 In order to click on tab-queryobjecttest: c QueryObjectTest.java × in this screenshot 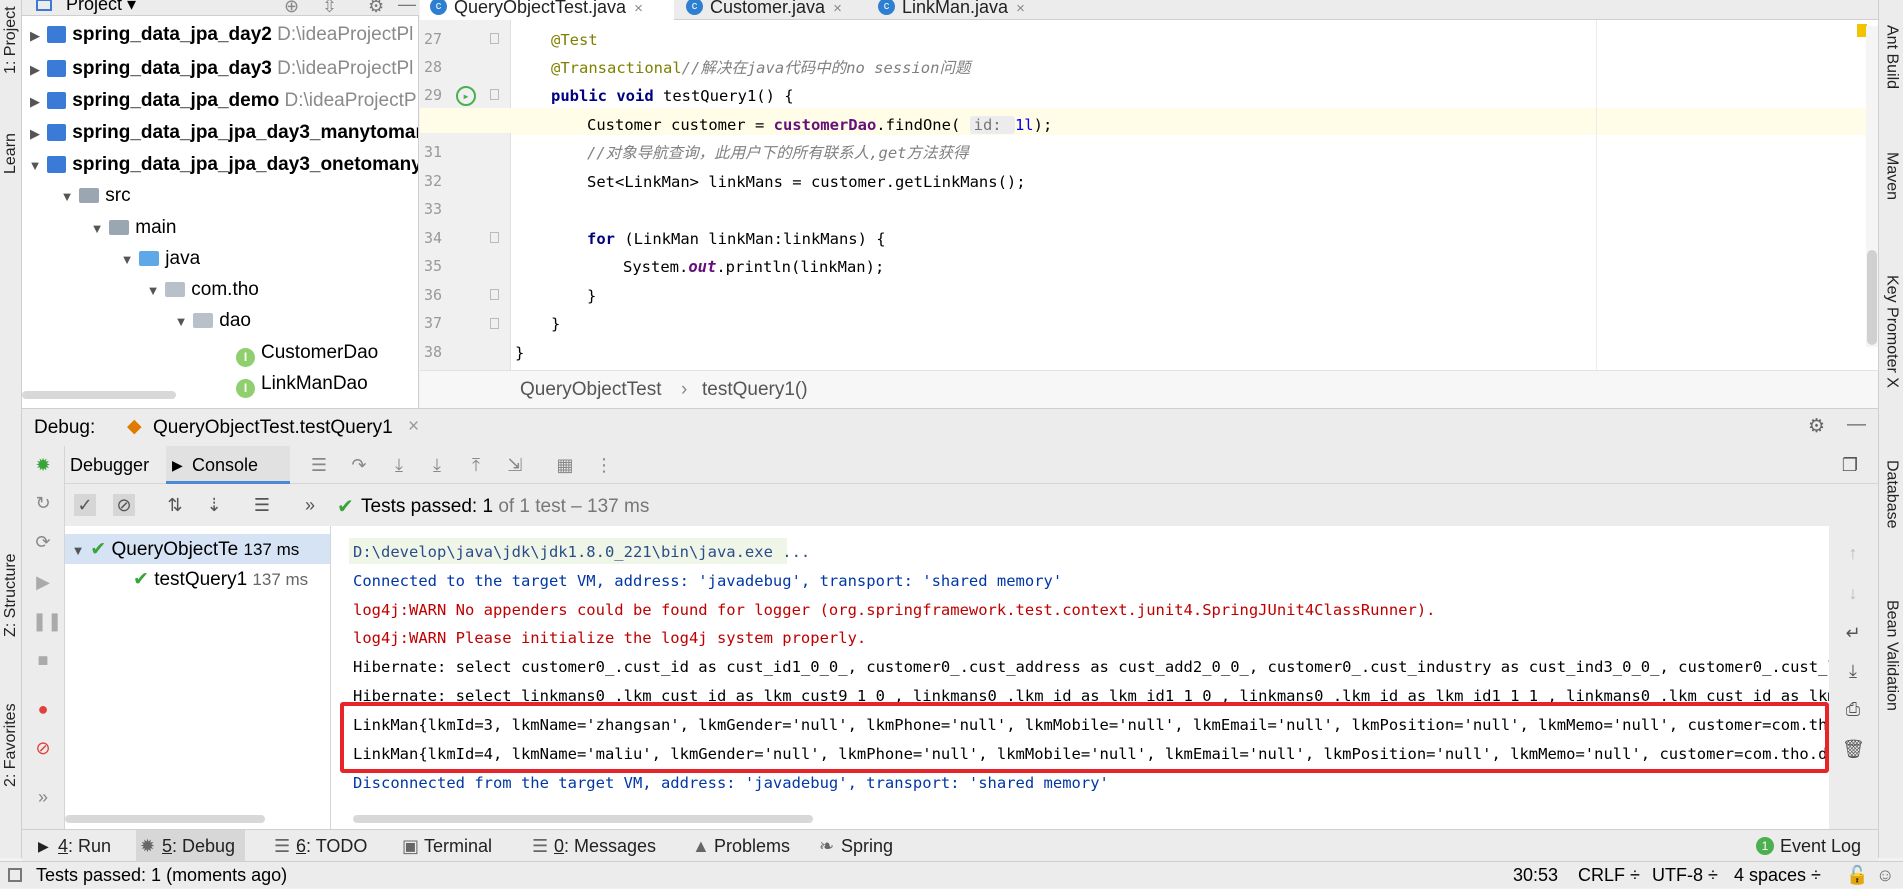, I will do `click(547, 10)`.